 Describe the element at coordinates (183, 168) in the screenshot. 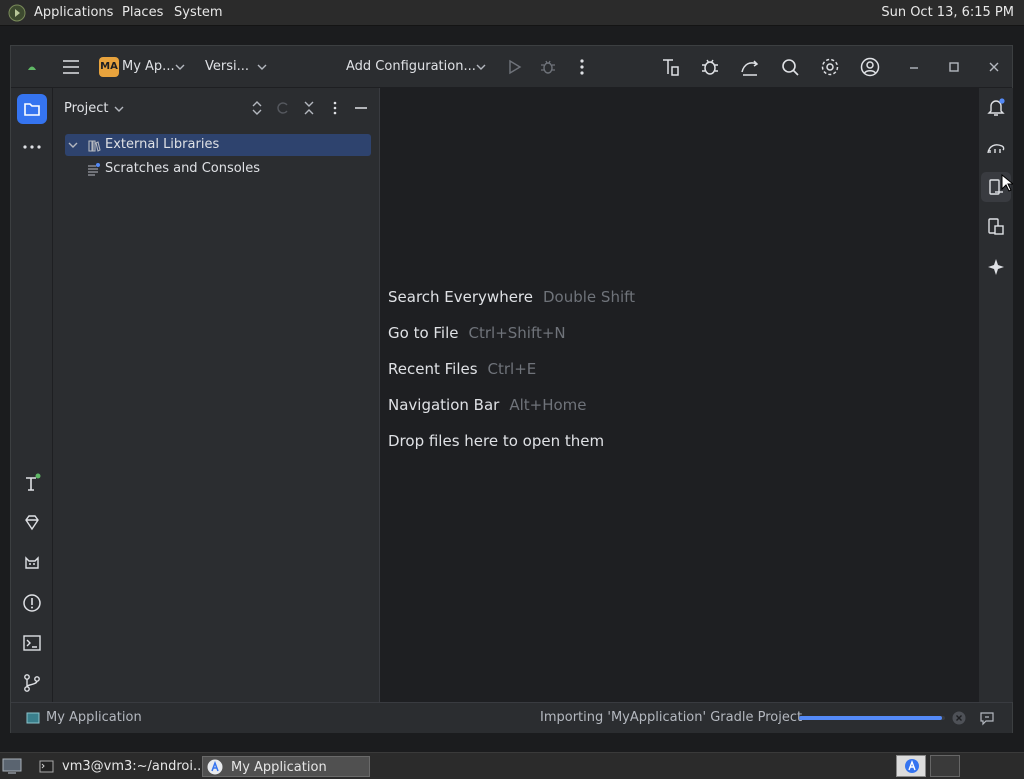

I see `tree-item-label: Scratches and Consoles` at that location.